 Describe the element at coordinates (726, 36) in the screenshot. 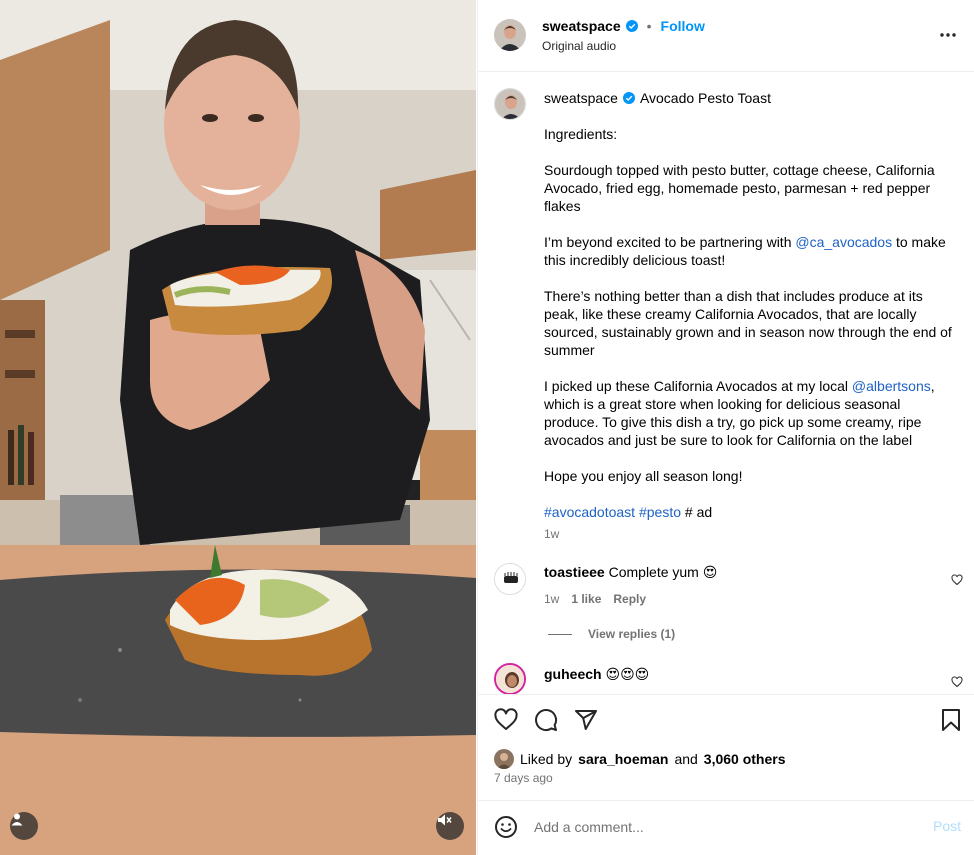

I see `post-header: sweatspace • Follow Original audio` at that location.